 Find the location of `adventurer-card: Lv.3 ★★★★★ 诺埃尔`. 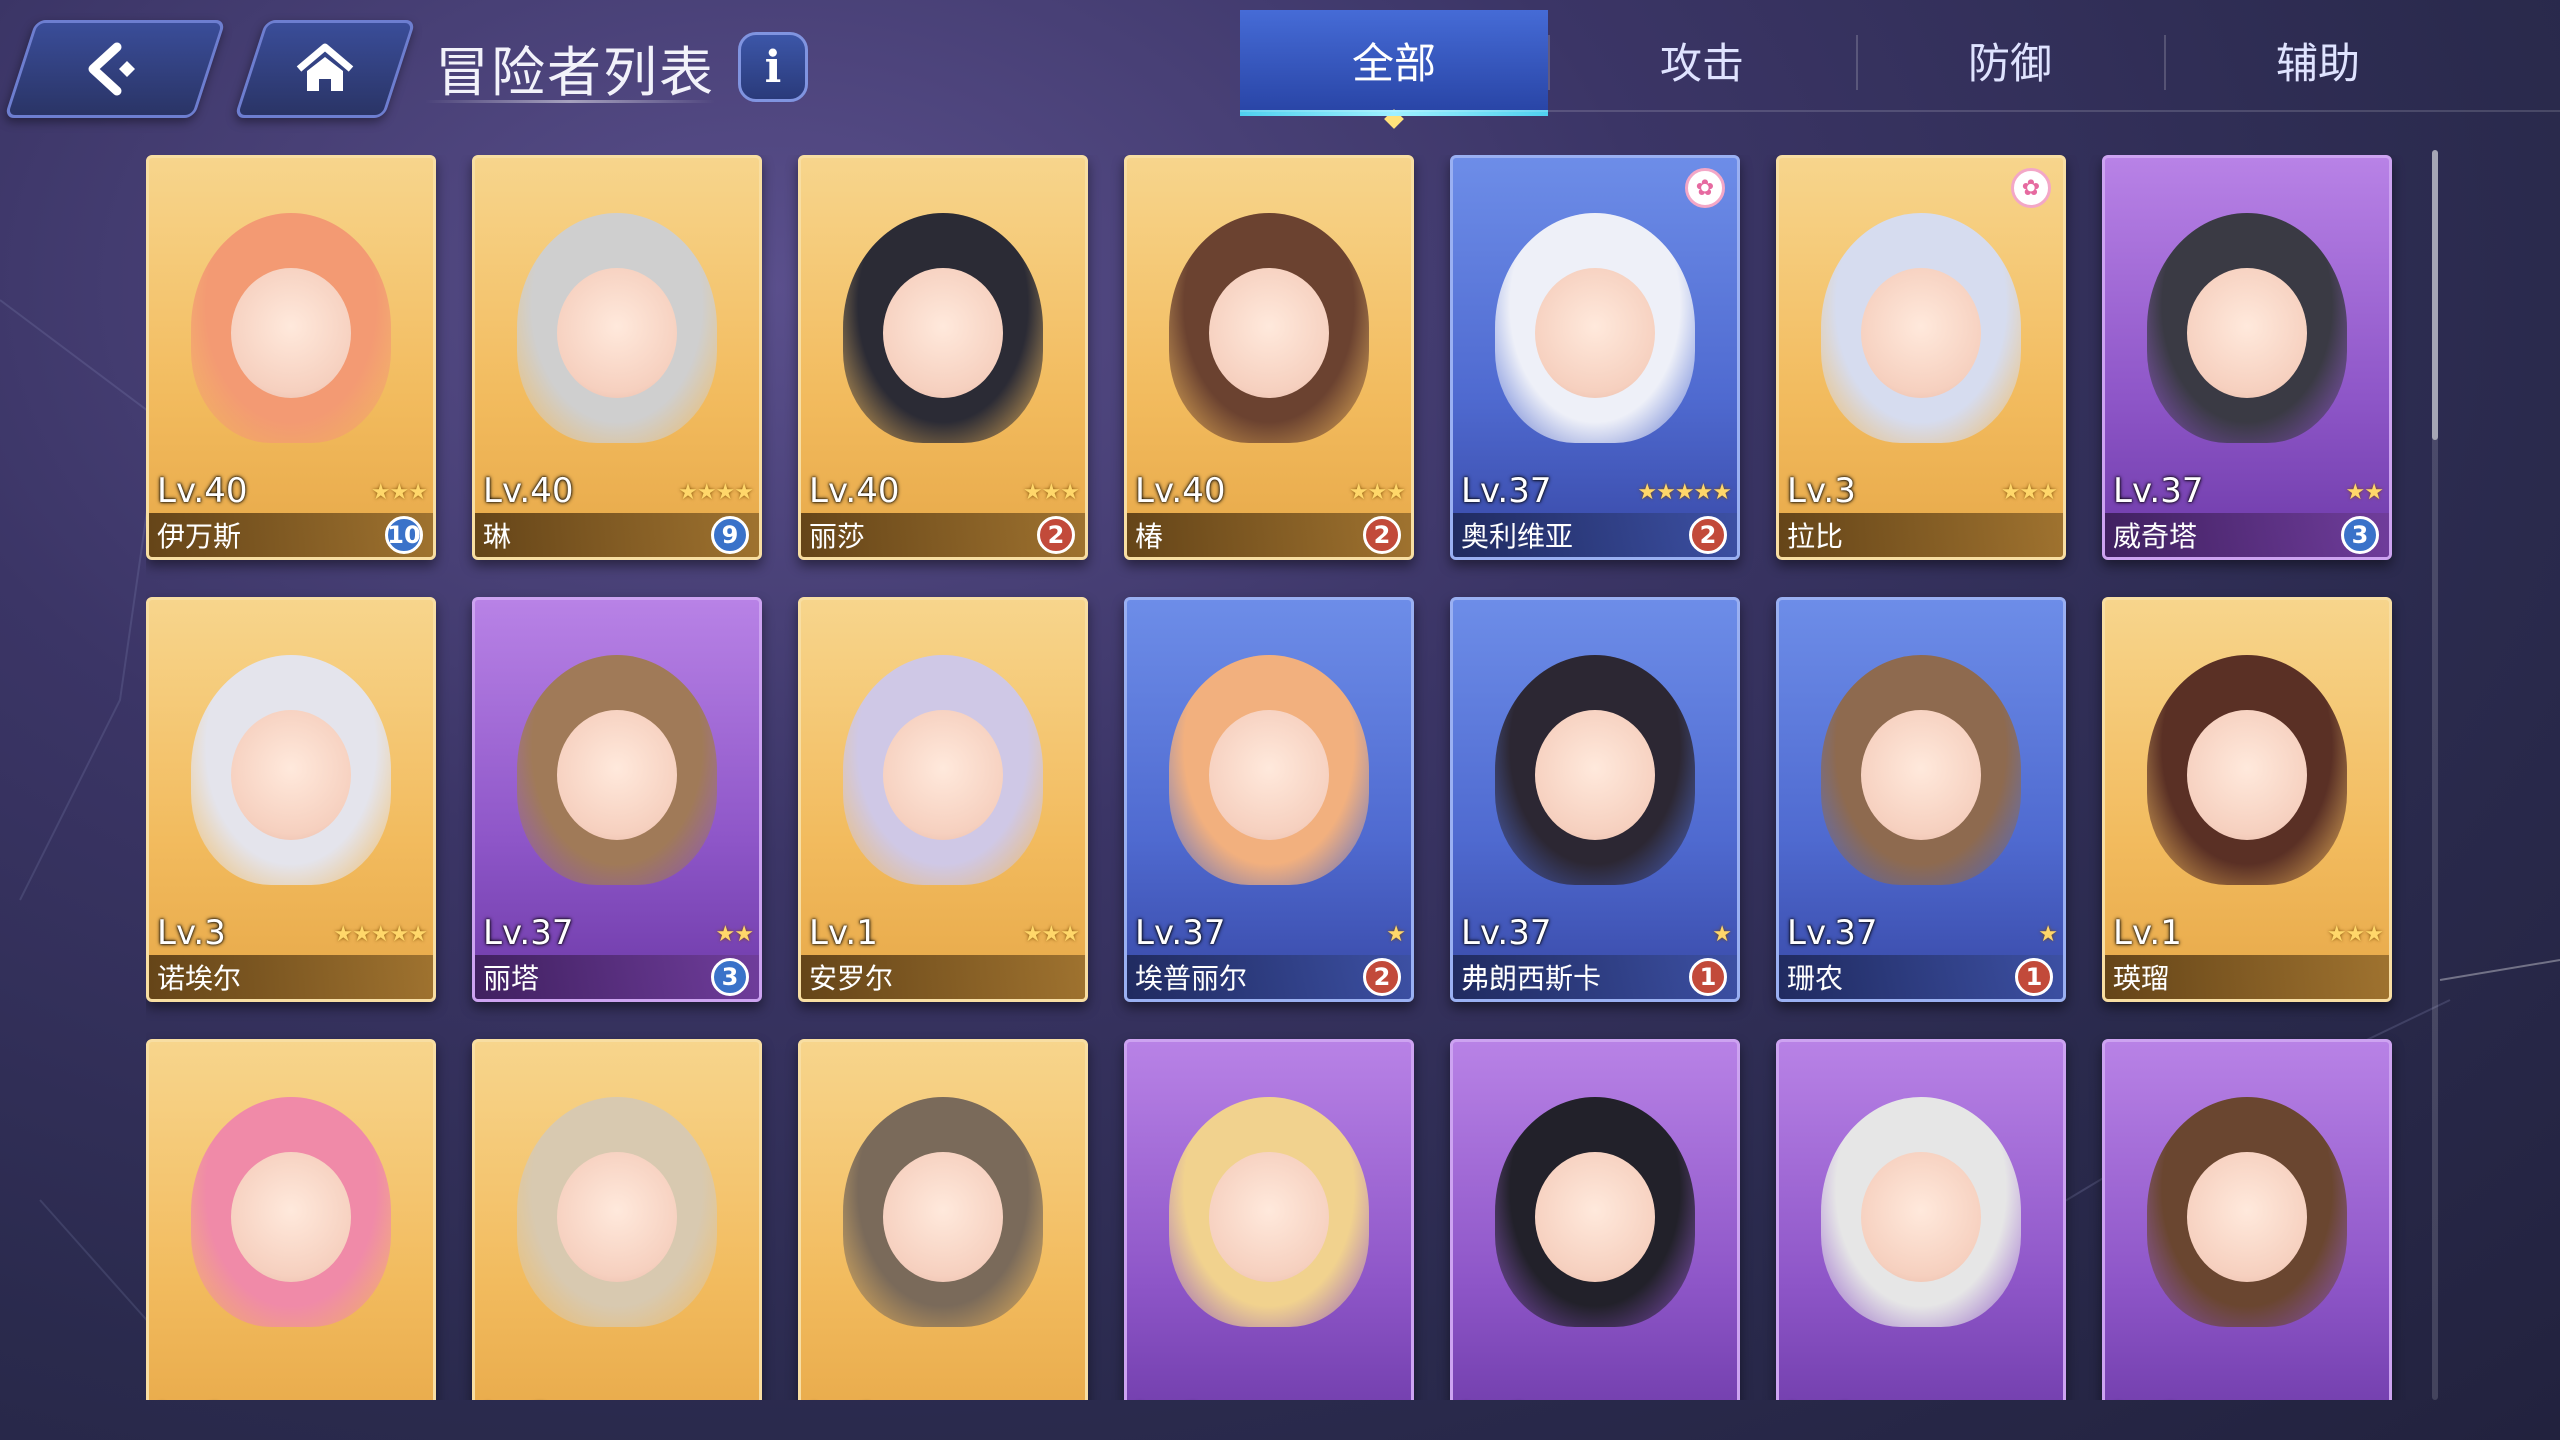

adventurer-card: Lv.3 ★★★★★ 诺埃尔 is located at coordinates (291, 799).